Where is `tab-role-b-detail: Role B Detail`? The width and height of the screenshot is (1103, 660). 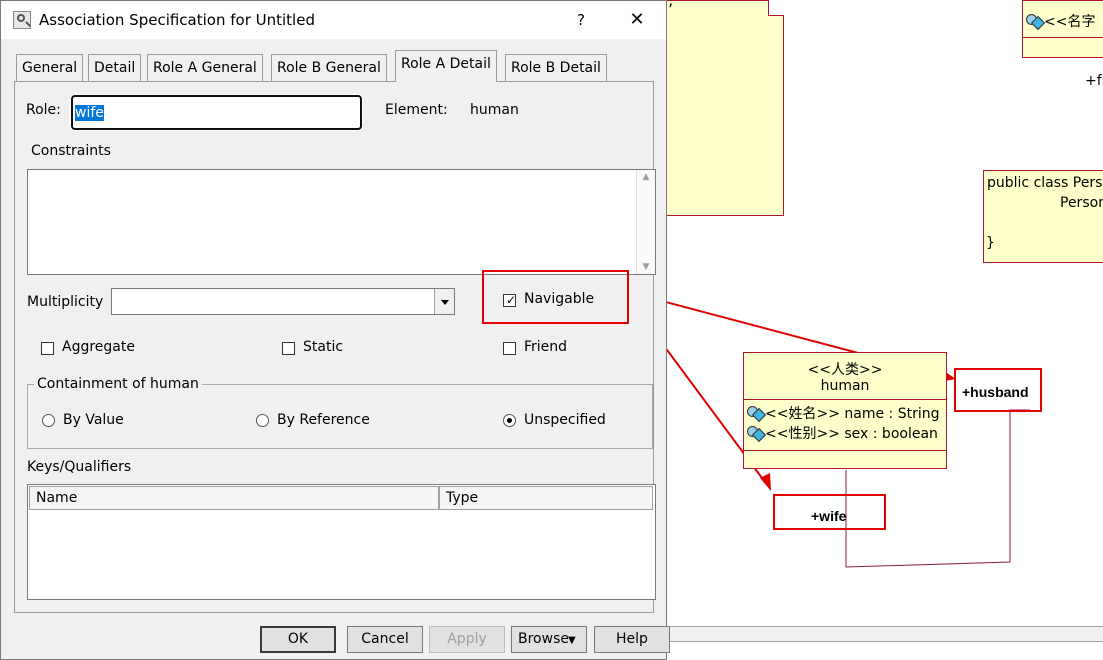
tab-role-b-detail: Role B Detail is located at coordinates (556, 67).